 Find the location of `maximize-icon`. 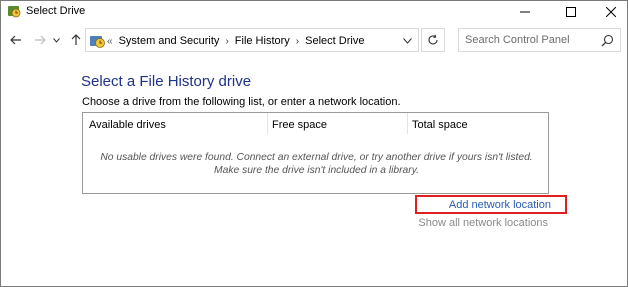

maximize-icon is located at coordinates (571, 12).